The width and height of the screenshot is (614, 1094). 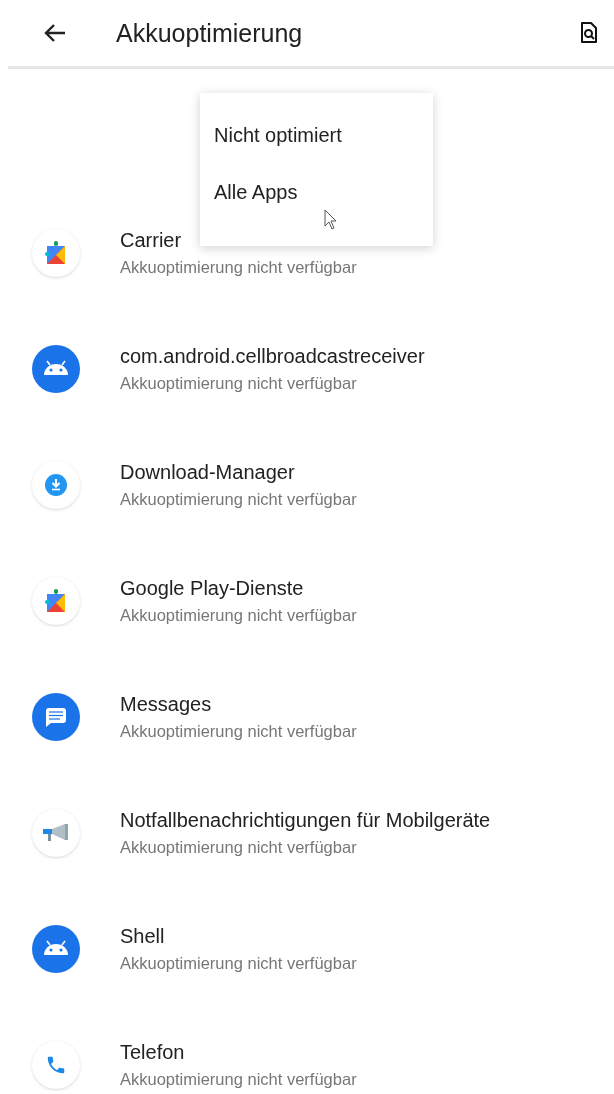 I want to click on app-name: Download-Manager, so click(x=207, y=472).